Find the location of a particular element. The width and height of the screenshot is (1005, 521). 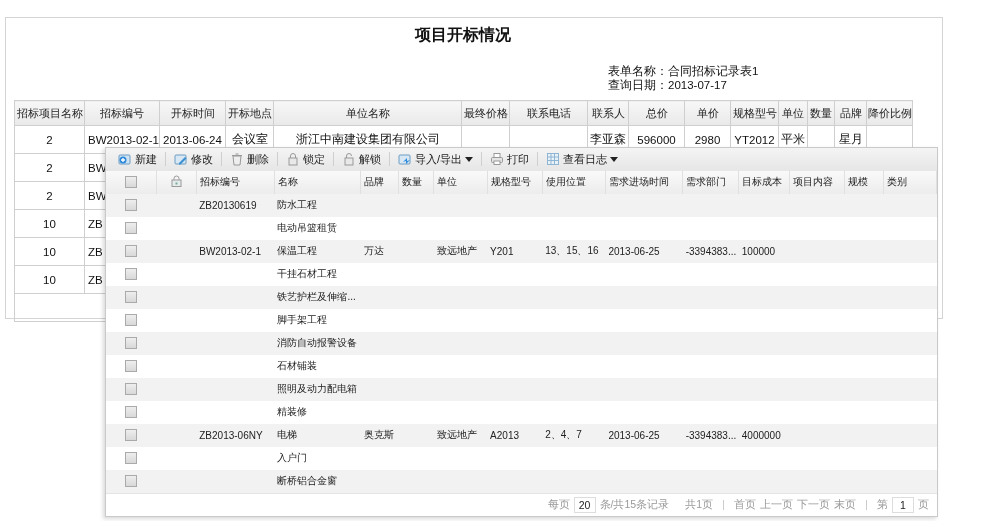

column-header: 招标项目名称 is located at coordinates (49, 113).